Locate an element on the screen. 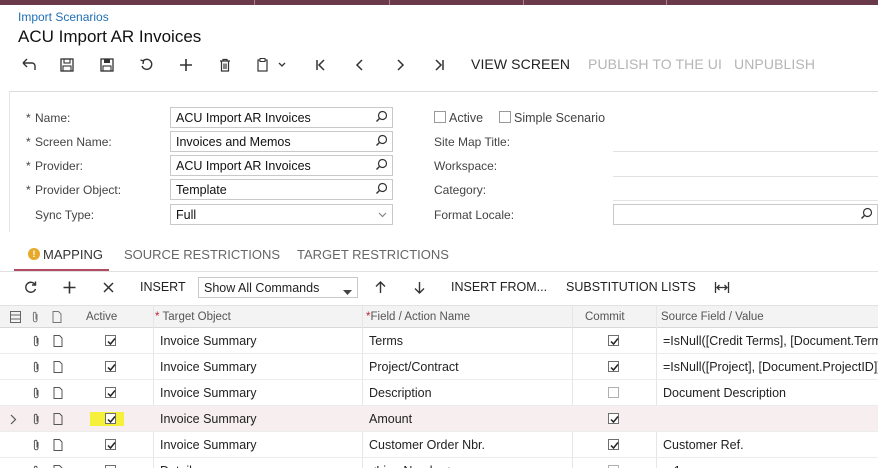 Image resolution: width=878 pixels, height=468 pixels. commit-column-header: Commit is located at coordinates (605, 317).